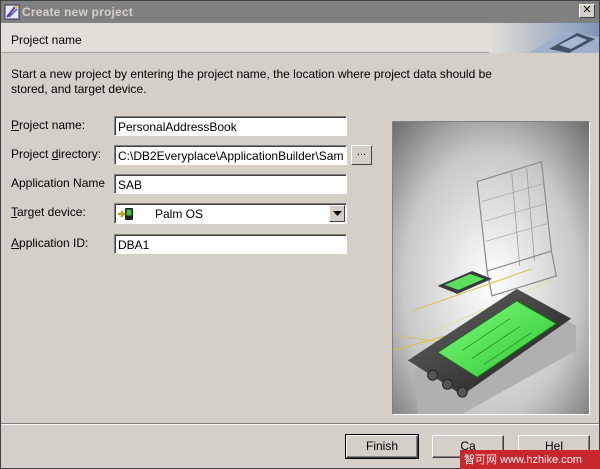 The height and width of the screenshot is (469, 600). Describe the element at coordinates (300, 12) in the screenshot. I see `title-bar: Create new project ✕` at that location.